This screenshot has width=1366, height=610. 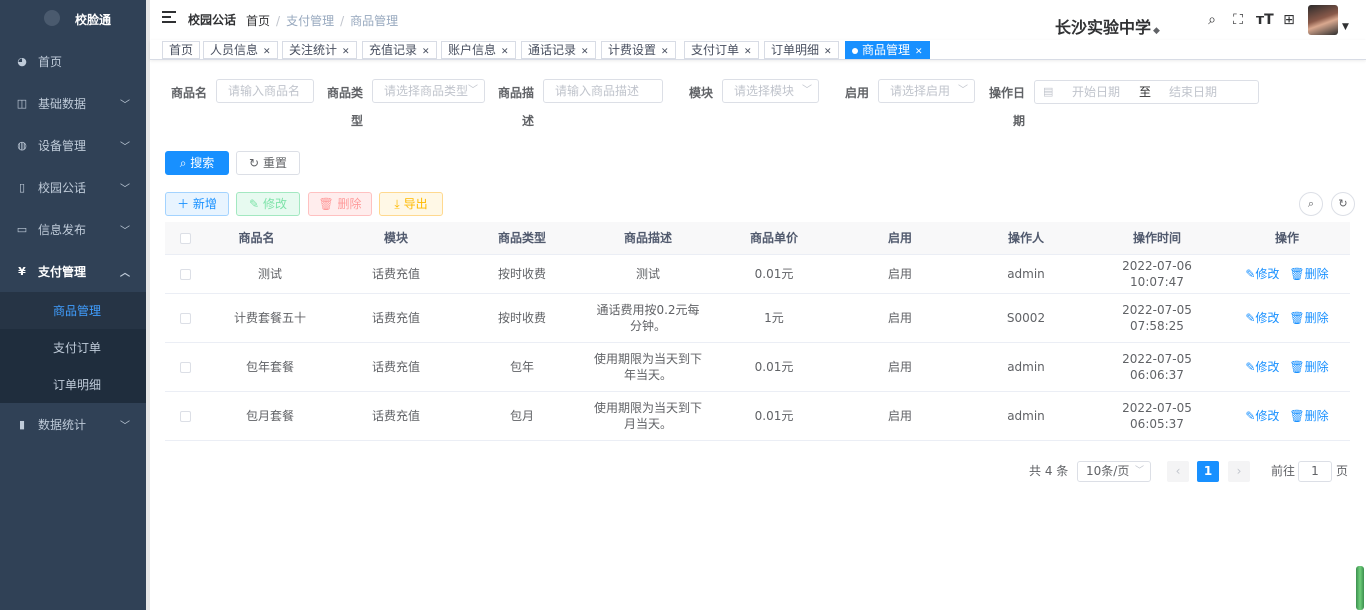 I want to click on cell-module: 话费充值, so click(x=395, y=416).